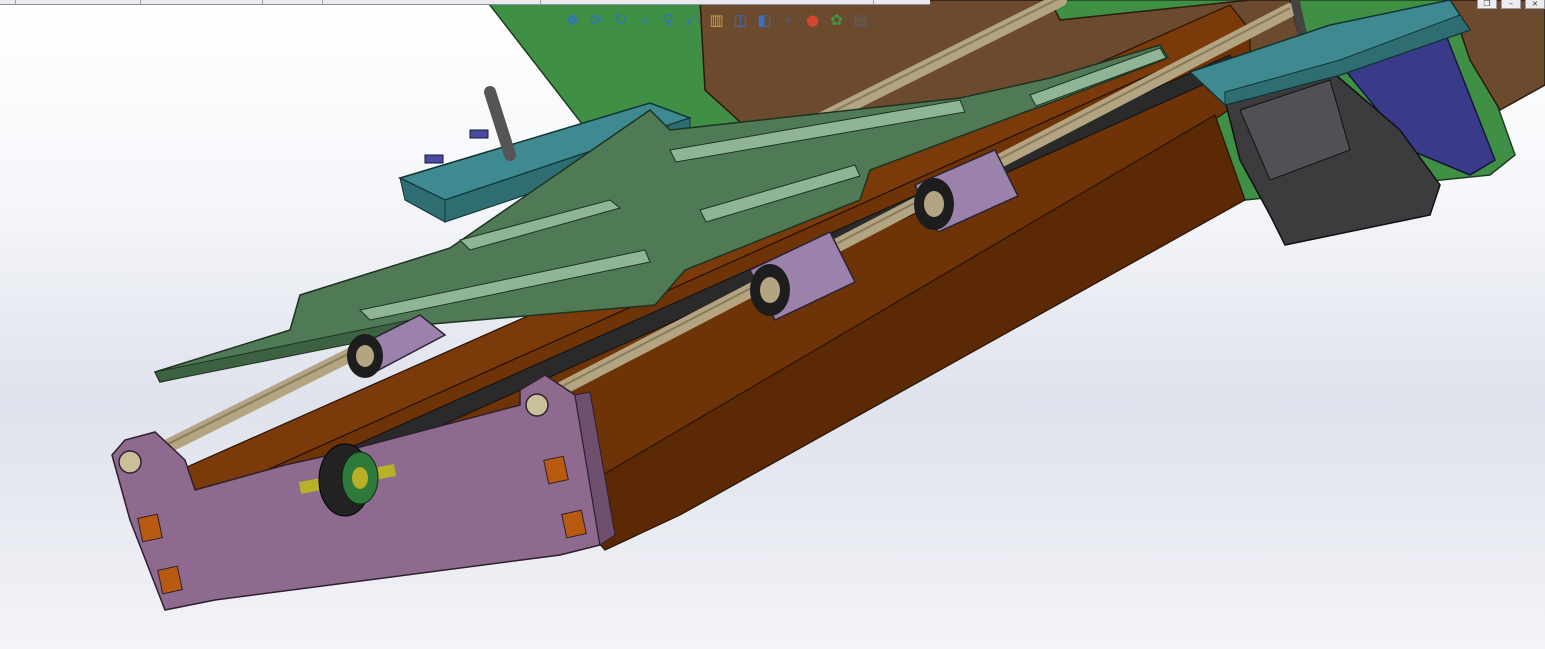  I want to click on roll-view-icon: ↻, so click(620, 19).